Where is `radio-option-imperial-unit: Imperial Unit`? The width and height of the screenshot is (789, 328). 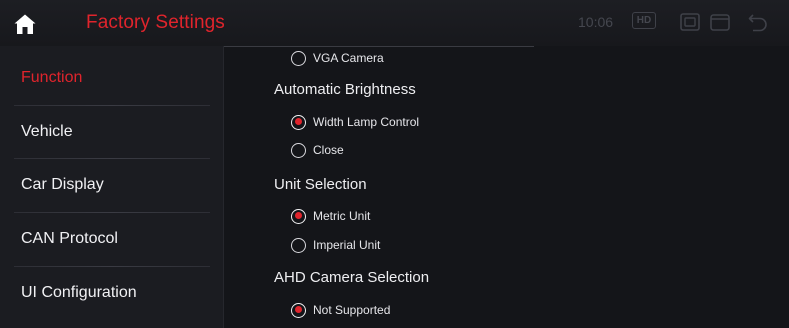 radio-option-imperial-unit: Imperial Unit is located at coordinates (335, 245).